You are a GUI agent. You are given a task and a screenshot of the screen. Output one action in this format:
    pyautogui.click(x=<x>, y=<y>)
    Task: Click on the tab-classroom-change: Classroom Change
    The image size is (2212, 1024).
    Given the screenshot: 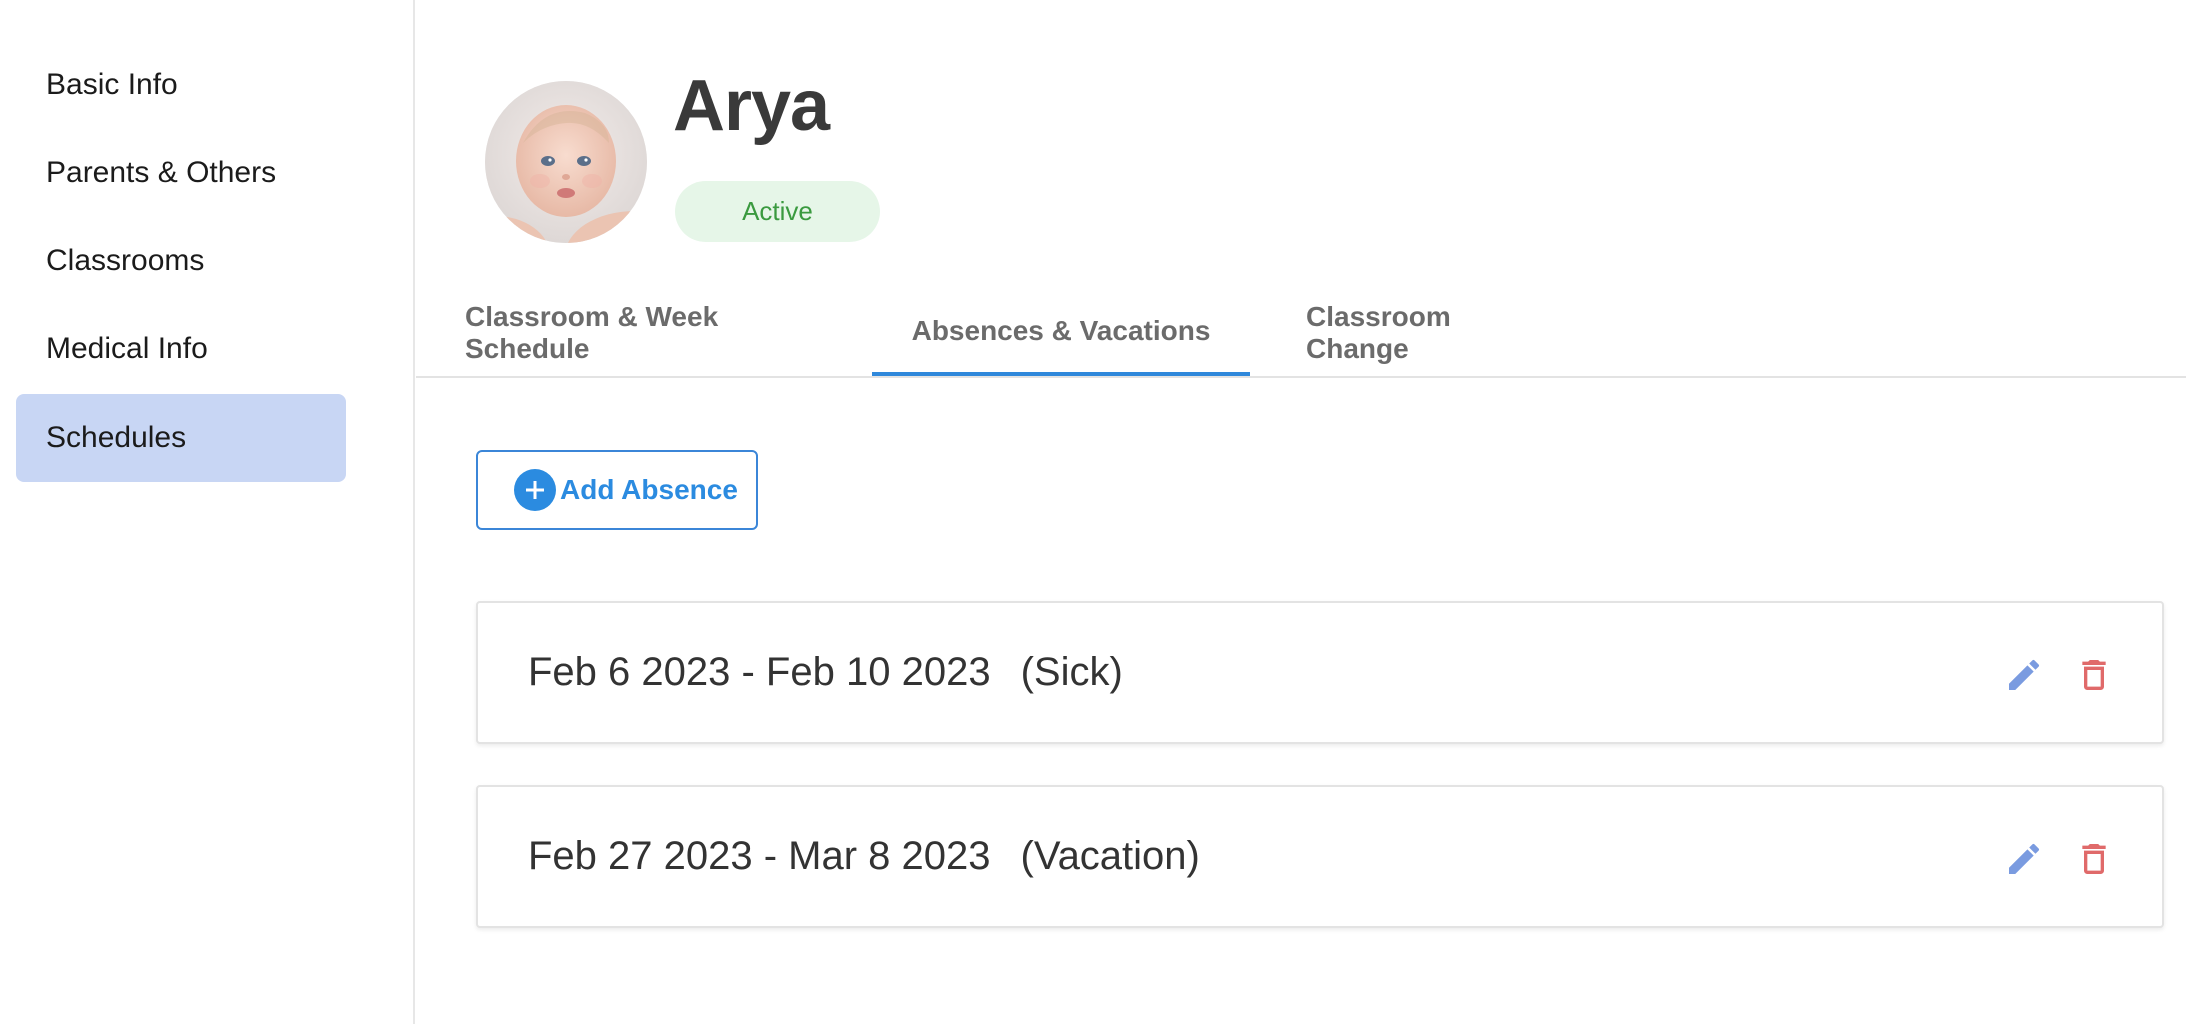 What is the action you would take?
    pyautogui.click(x=1426, y=333)
    